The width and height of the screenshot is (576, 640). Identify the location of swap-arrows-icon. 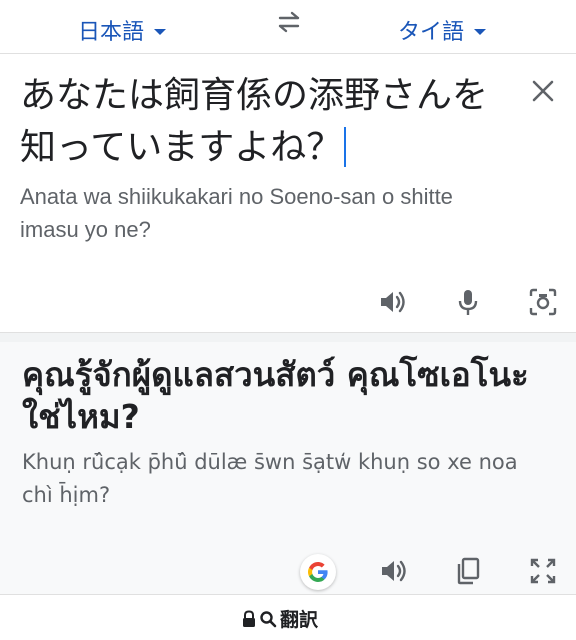
(289, 22).